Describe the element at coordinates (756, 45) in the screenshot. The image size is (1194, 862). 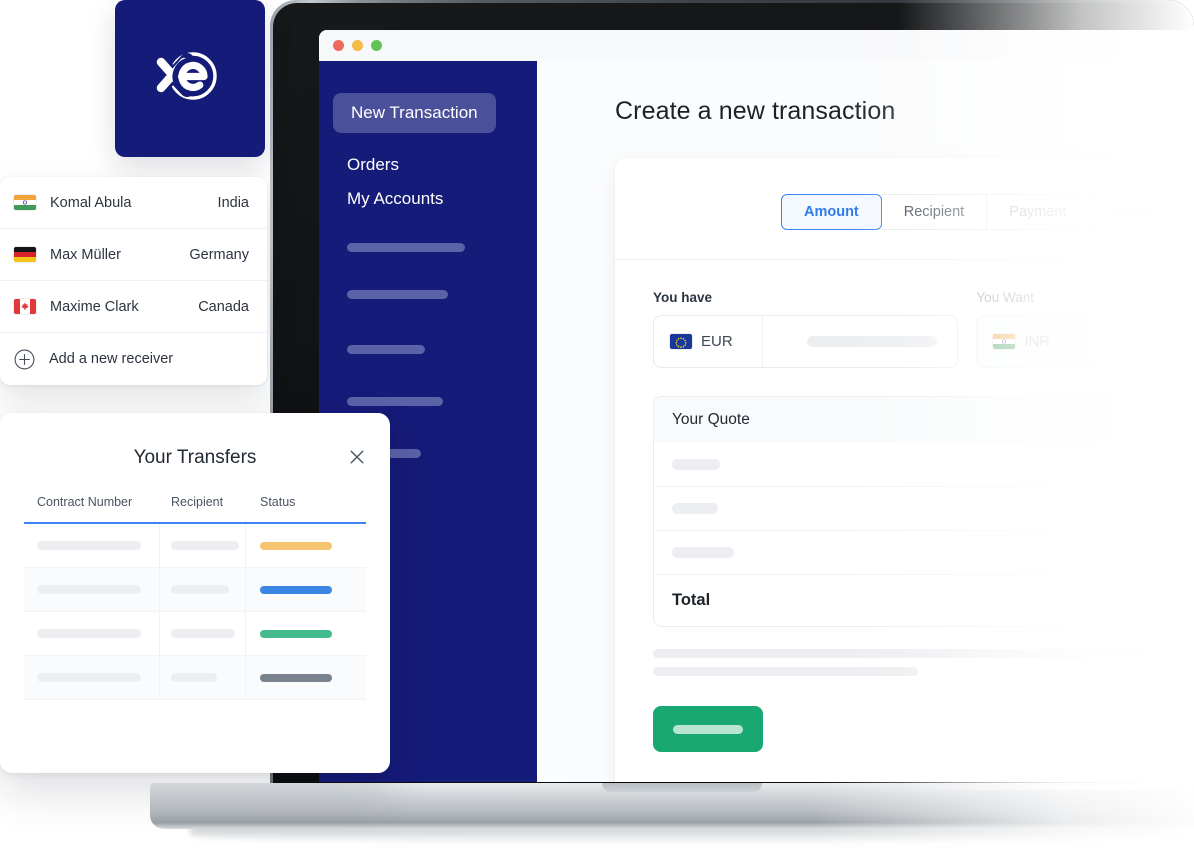
I see `browser-titlebar` at that location.